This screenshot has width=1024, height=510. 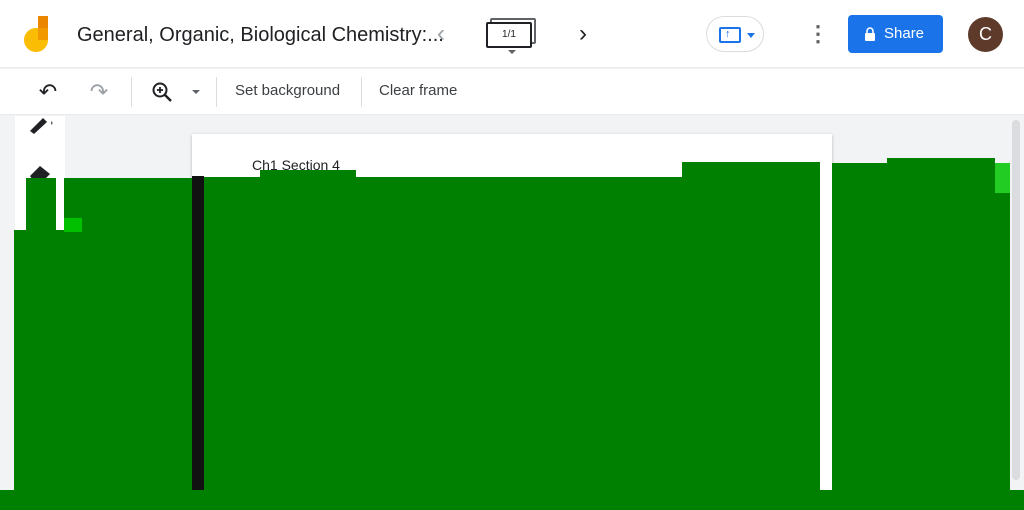 What do you see at coordinates (1016, 300) in the screenshot?
I see `vertical-scrollbar` at bounding box center [1016, 300].